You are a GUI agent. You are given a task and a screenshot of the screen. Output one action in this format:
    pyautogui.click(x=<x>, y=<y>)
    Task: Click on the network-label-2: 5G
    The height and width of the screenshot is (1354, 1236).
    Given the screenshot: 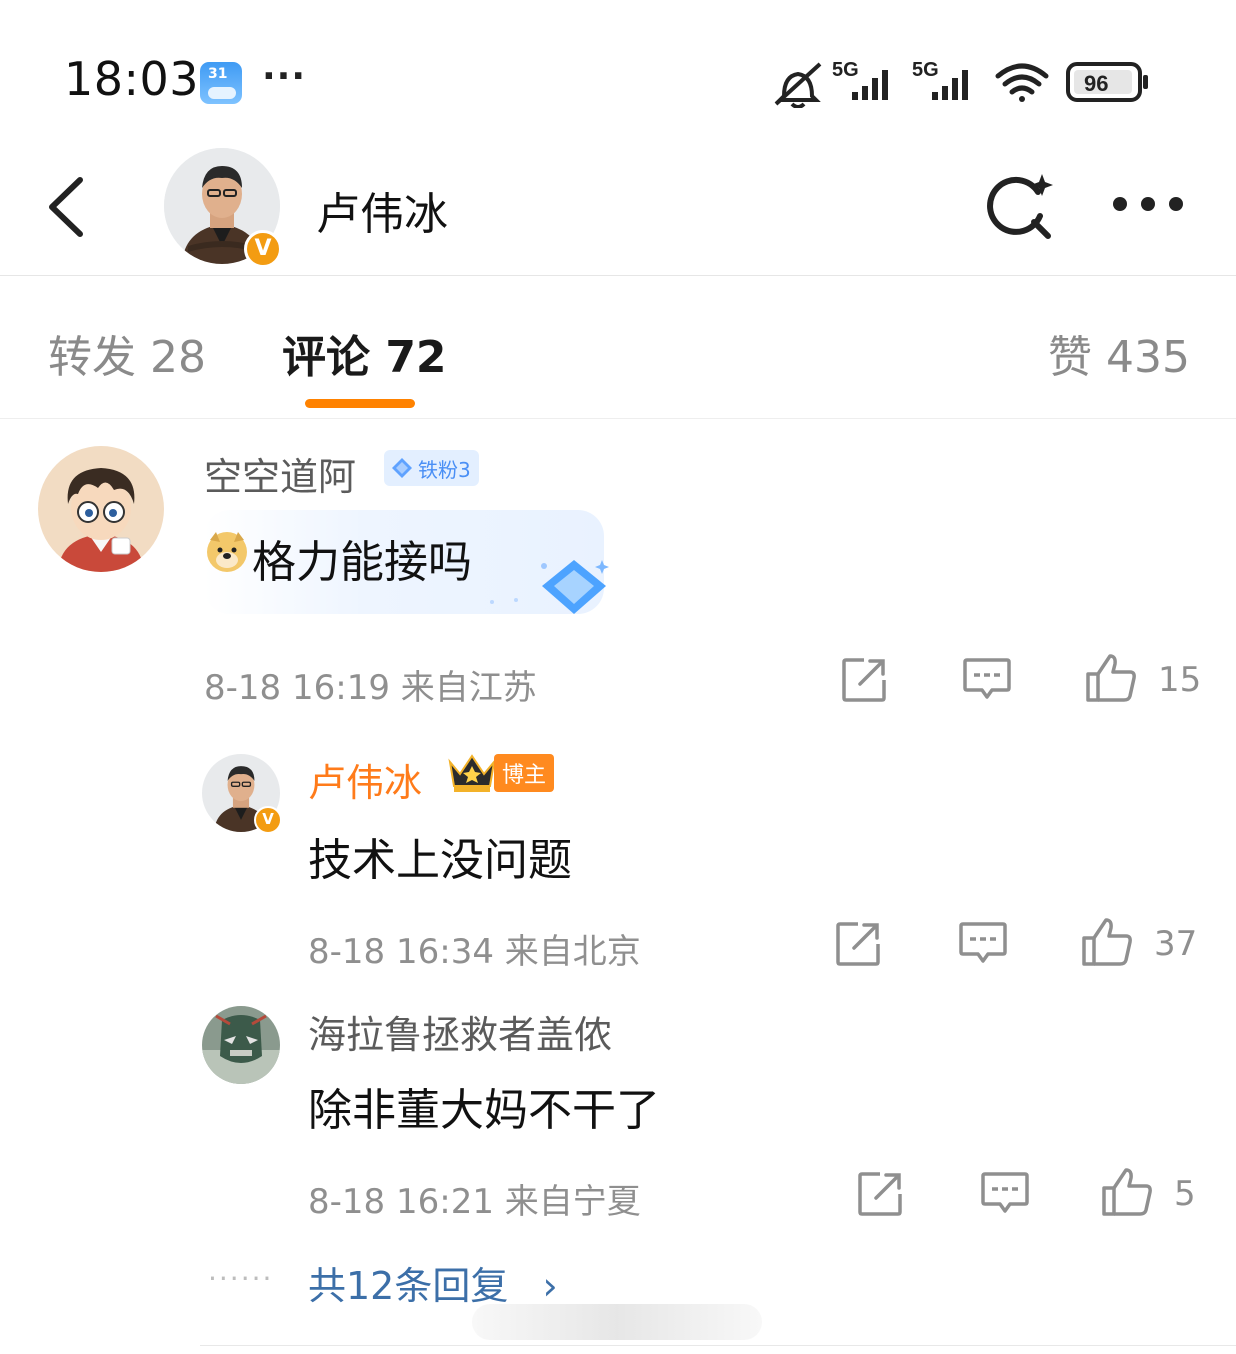 What is the action you would take?
    pyautogui.click(x=925, y=70)
    